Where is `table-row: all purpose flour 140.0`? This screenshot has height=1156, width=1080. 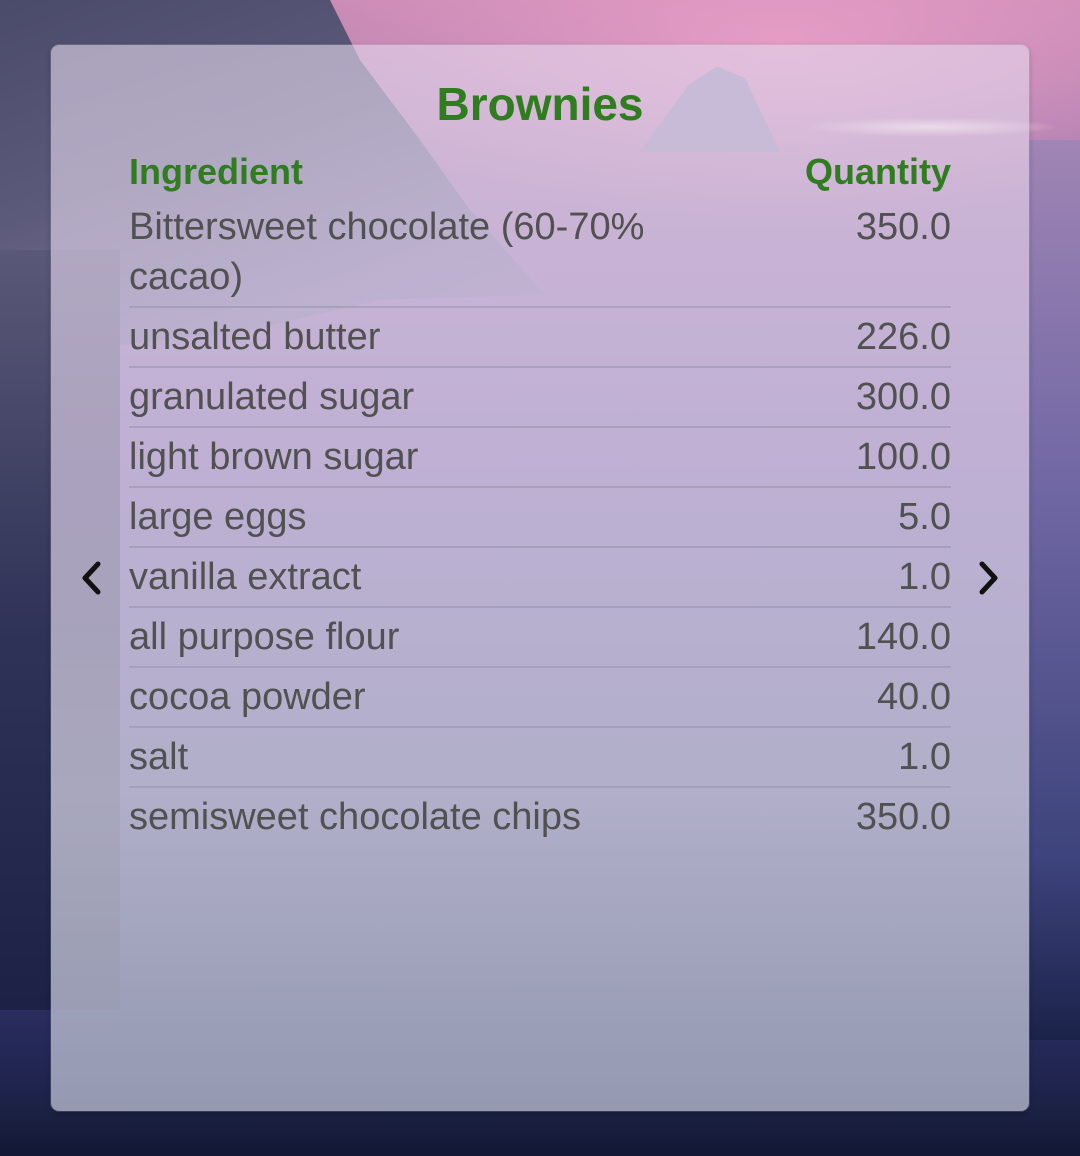
table-row: all purpose flour 140.0 is located at coordinates (540, 638).